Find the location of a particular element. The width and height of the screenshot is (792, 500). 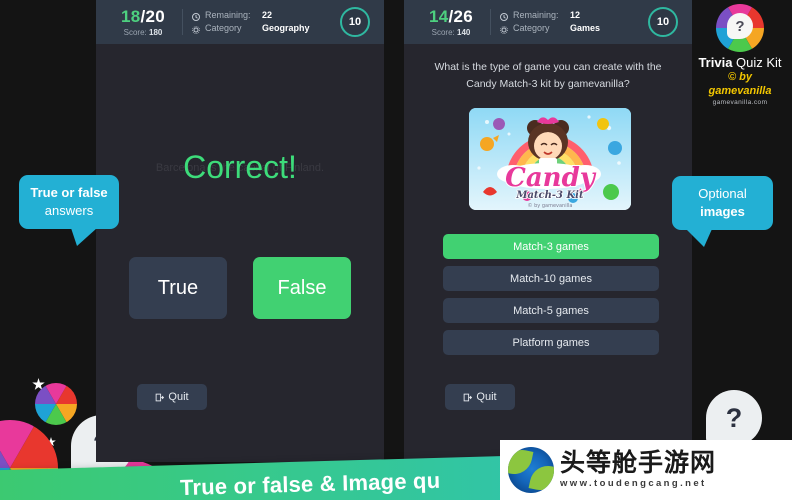

color-wheel-icon: ? is located at coordinates (740, 28).